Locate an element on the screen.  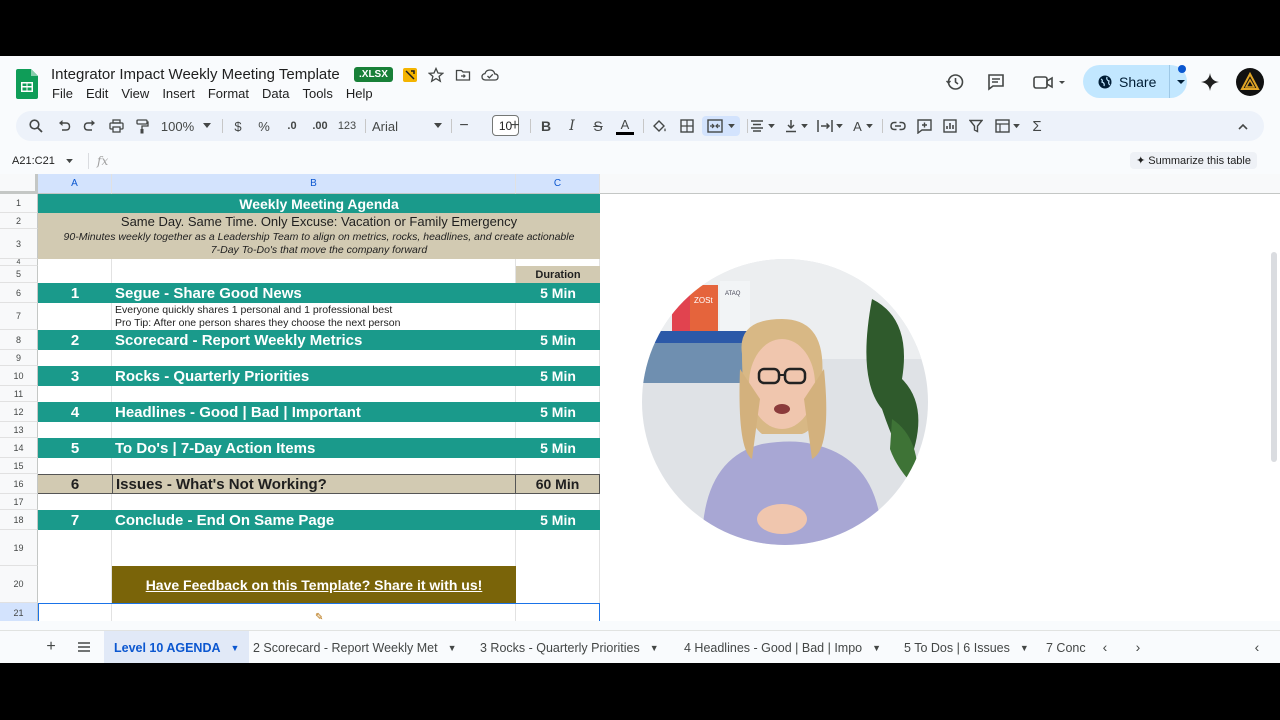
row-header: 21 is located at coordinates (19, 612).